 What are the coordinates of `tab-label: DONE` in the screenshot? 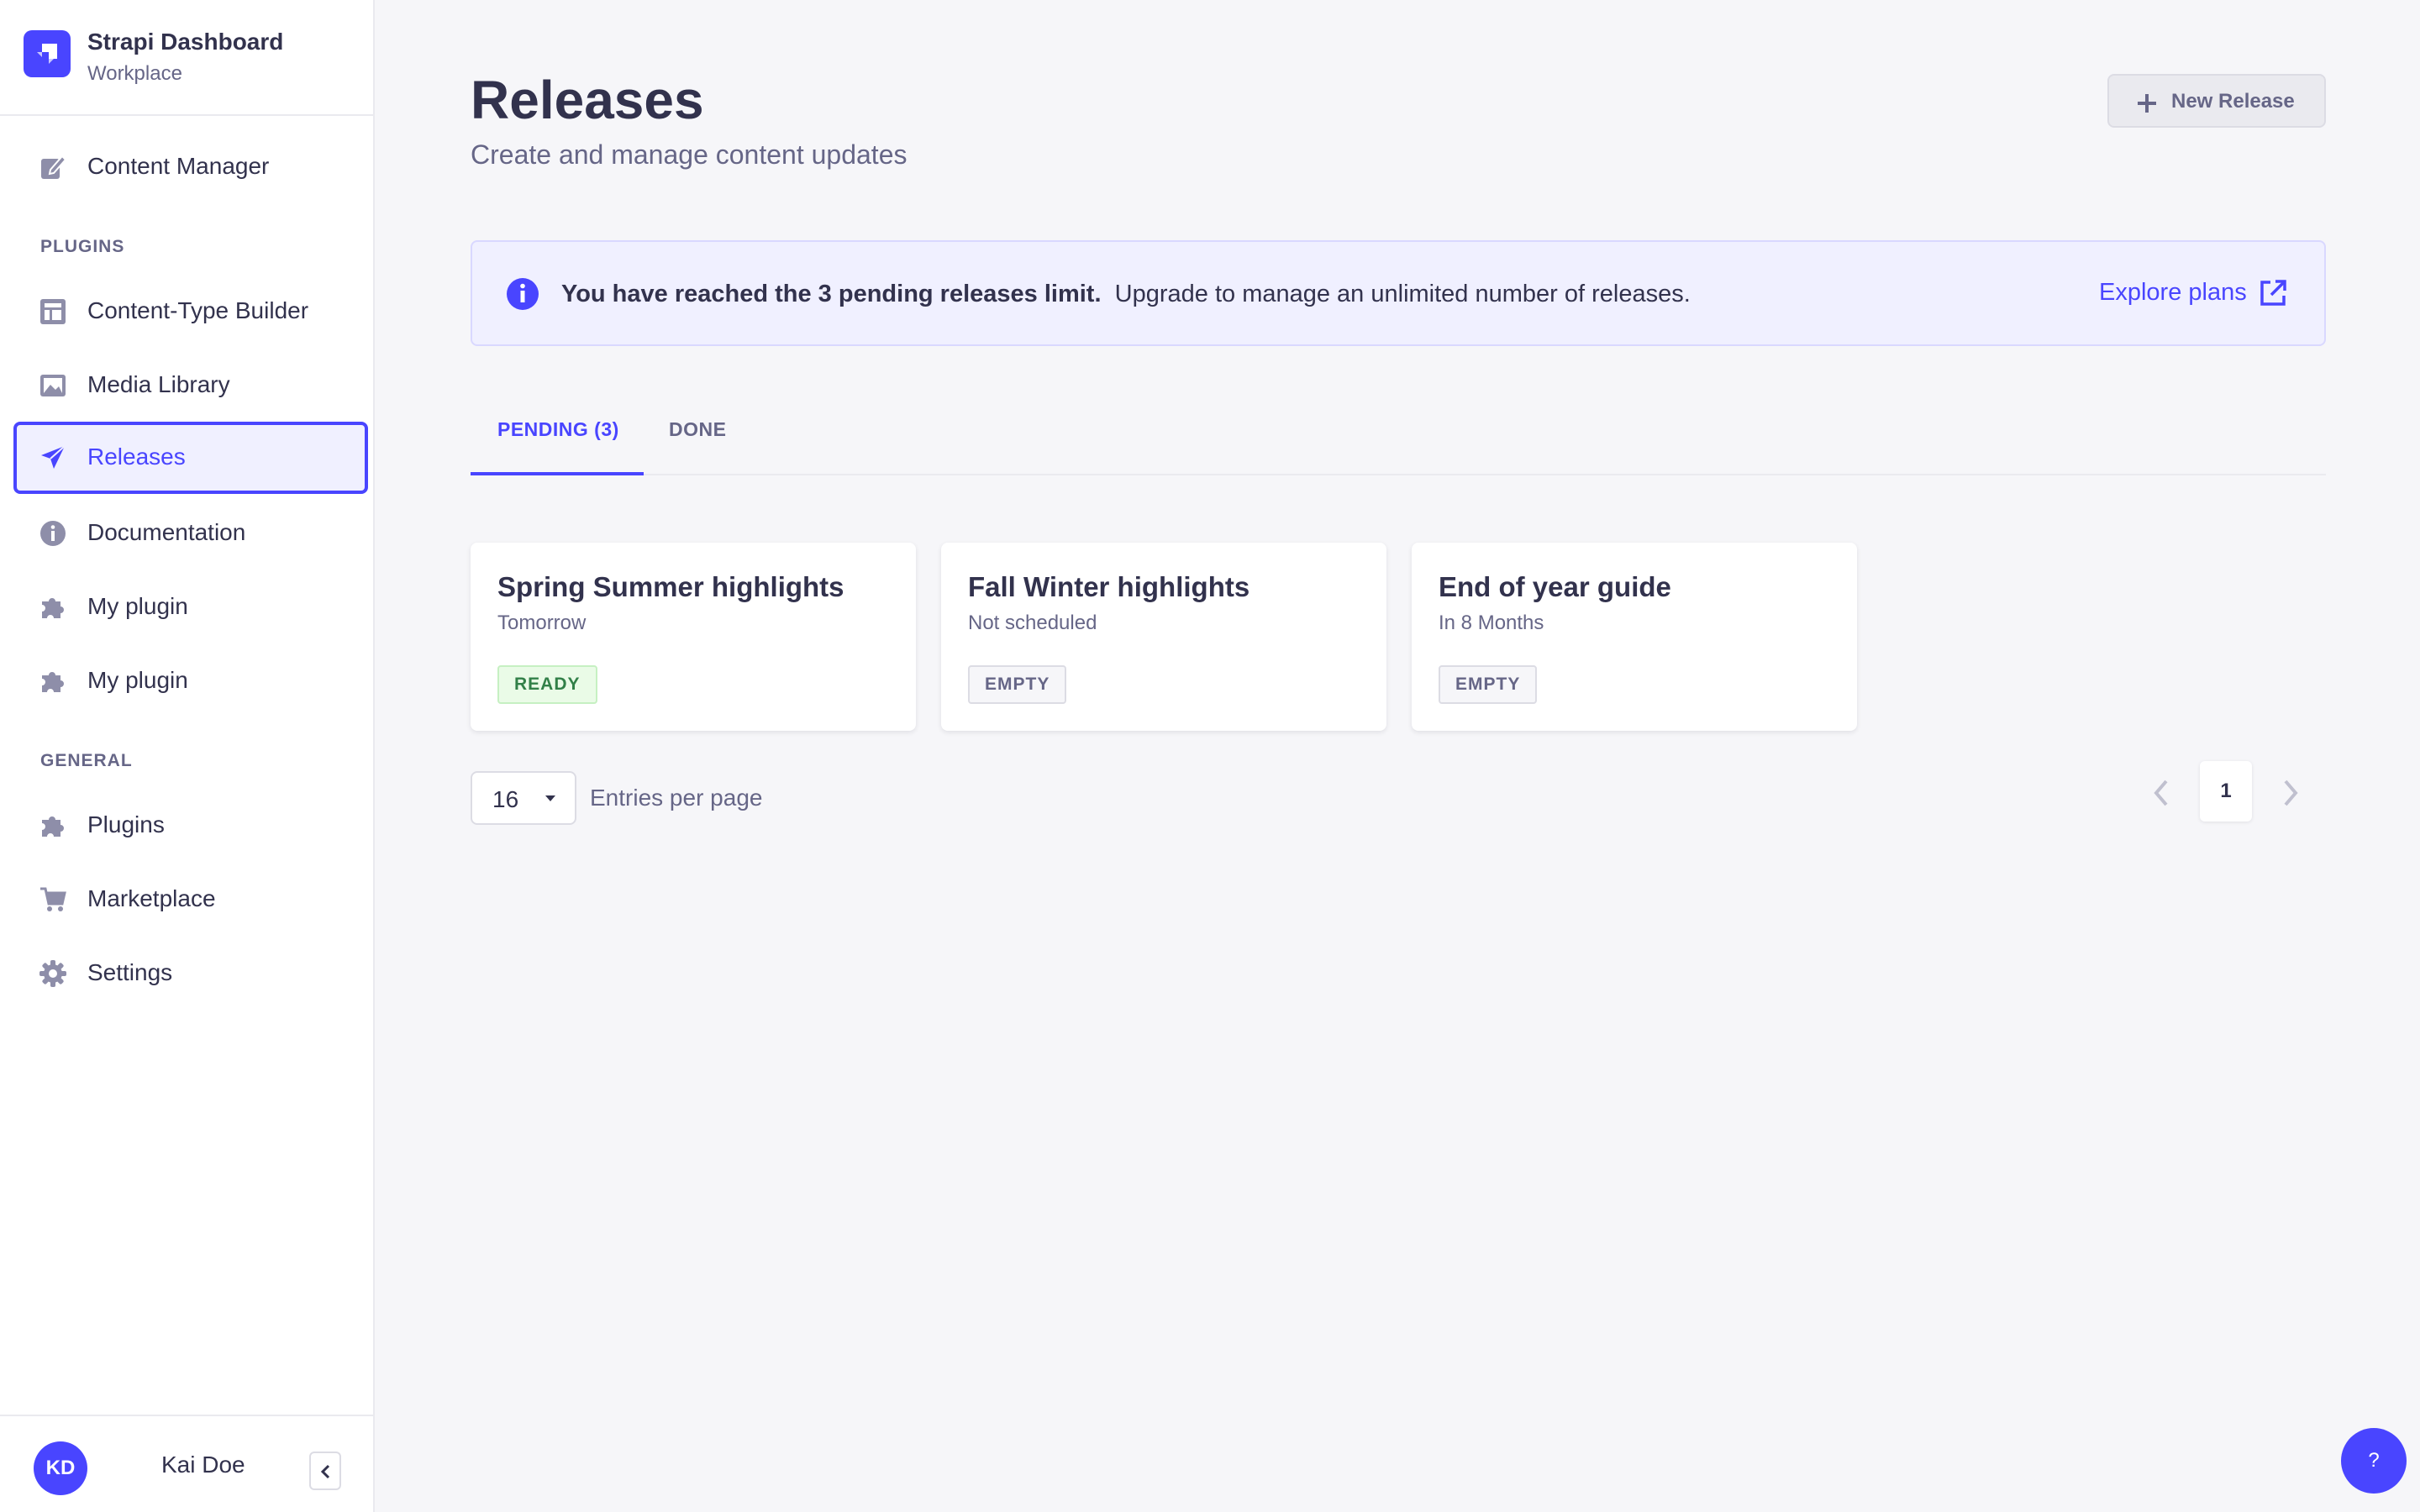 It's located at (698, 429).